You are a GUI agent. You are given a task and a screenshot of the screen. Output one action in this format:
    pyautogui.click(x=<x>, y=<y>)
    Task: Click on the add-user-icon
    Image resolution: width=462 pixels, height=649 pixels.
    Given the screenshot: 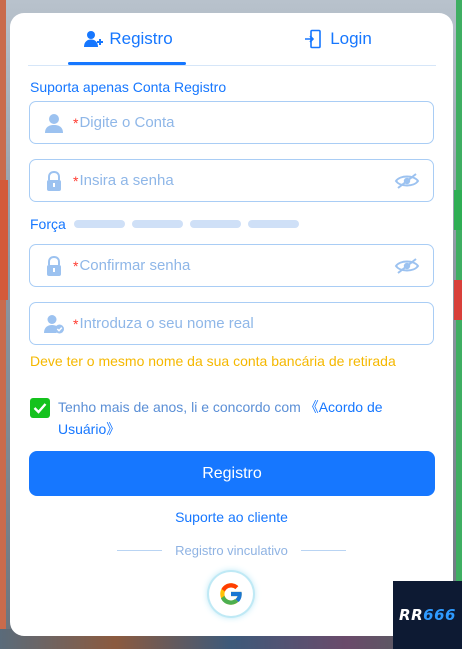 What is the action you would take?
    pyautogui.click(x=93, y=39)
    